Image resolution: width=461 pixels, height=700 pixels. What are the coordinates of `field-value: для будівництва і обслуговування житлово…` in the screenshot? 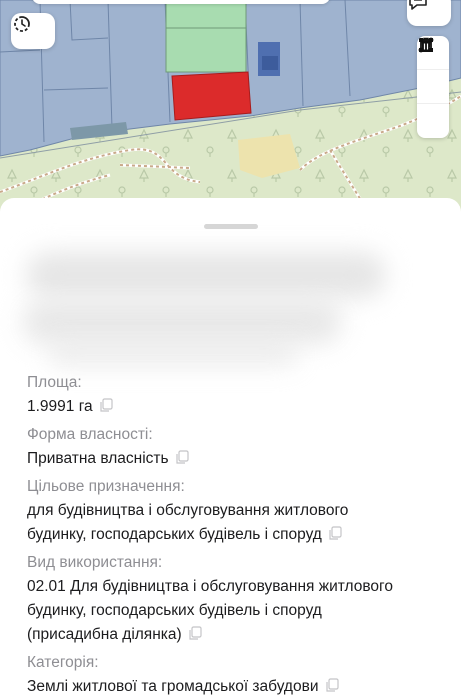 It's located at (237, 524).